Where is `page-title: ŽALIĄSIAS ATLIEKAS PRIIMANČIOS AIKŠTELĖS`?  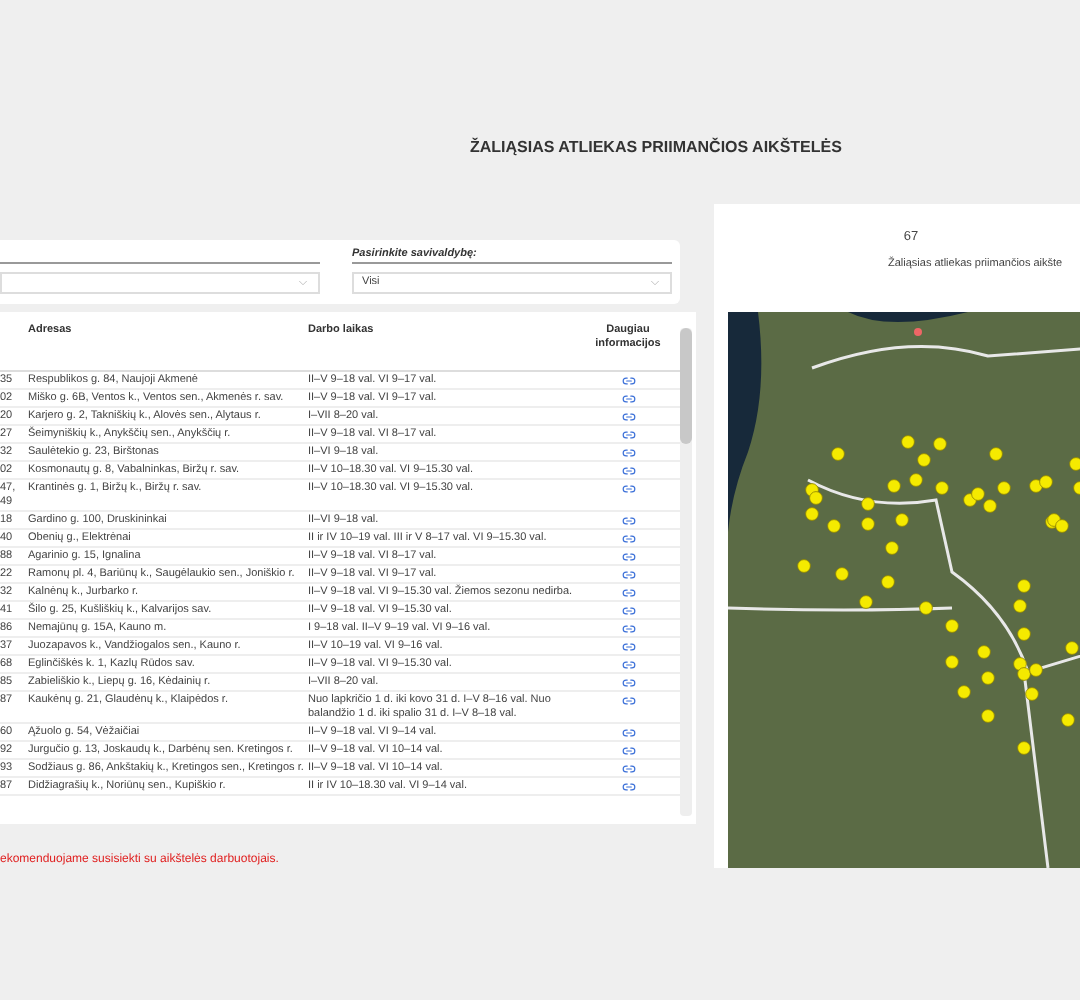 page-title: ŽALIĄSIAS ATLIEKAS PRIIMANČIOS AIKŠTELĖS is located at coordinates (657, 148).